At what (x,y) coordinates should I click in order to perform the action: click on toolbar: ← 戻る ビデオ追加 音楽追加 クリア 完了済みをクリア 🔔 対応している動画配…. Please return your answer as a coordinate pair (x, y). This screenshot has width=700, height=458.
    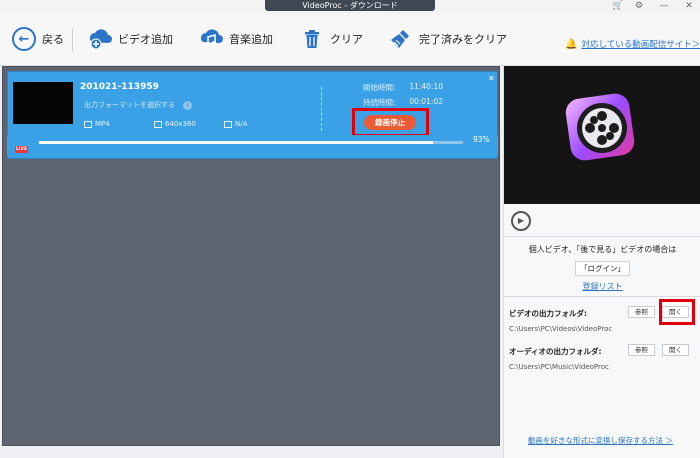
    Looking at the image, I should click on (350, 40).